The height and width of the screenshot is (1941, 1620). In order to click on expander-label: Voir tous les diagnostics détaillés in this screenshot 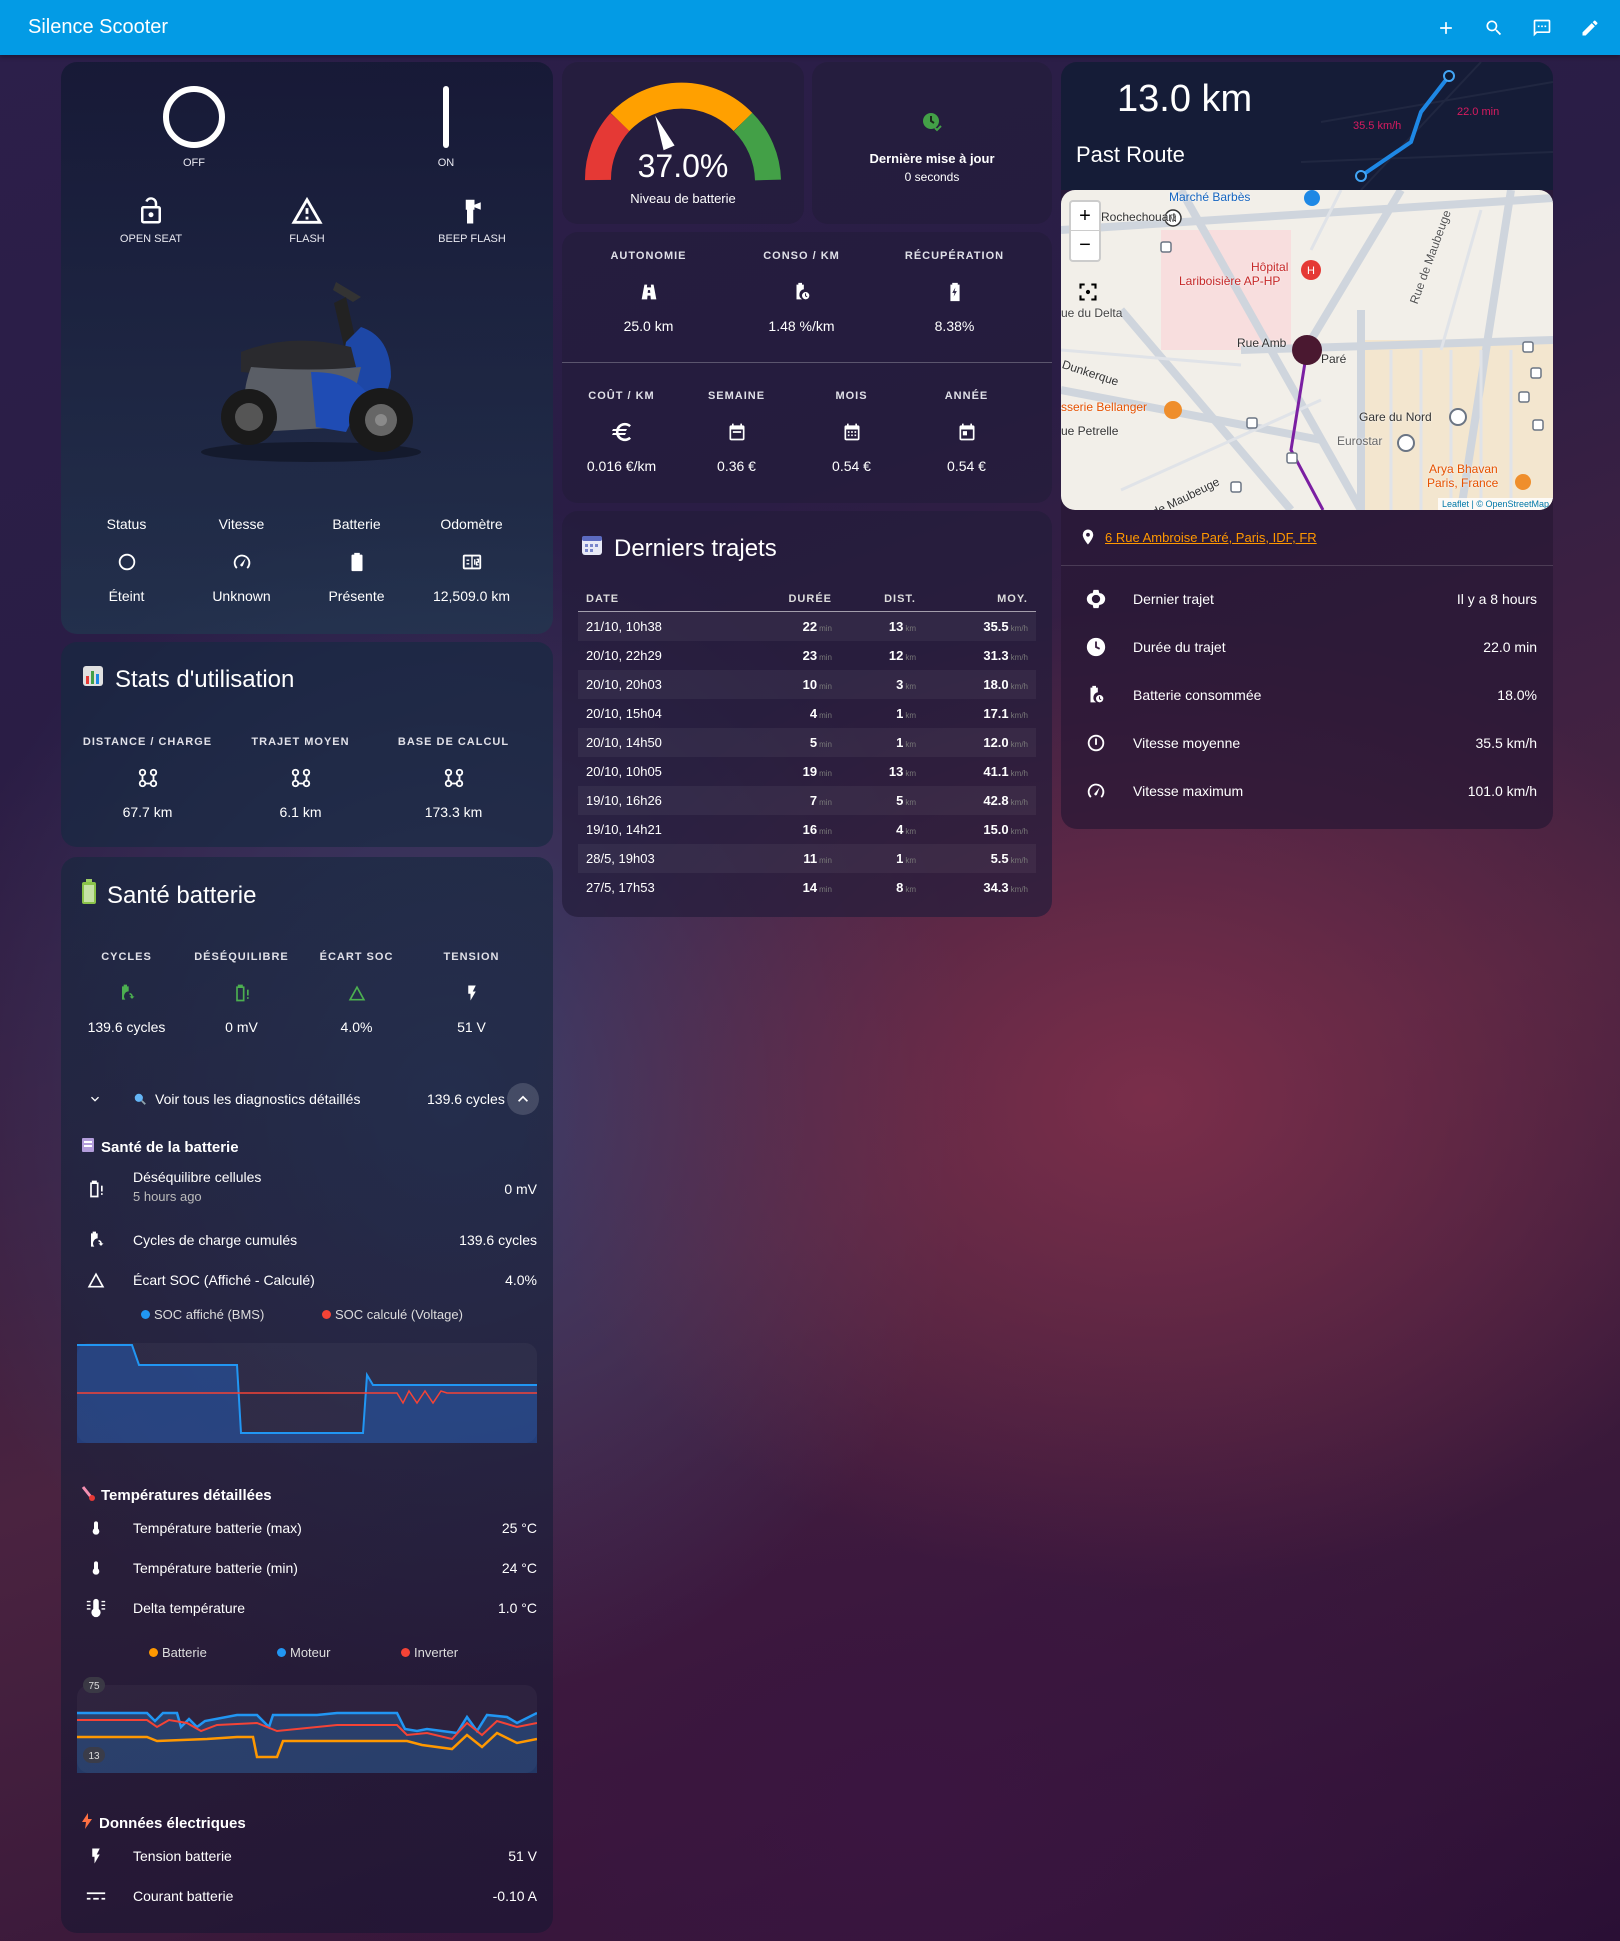, I will do `click(258, 1099)`.